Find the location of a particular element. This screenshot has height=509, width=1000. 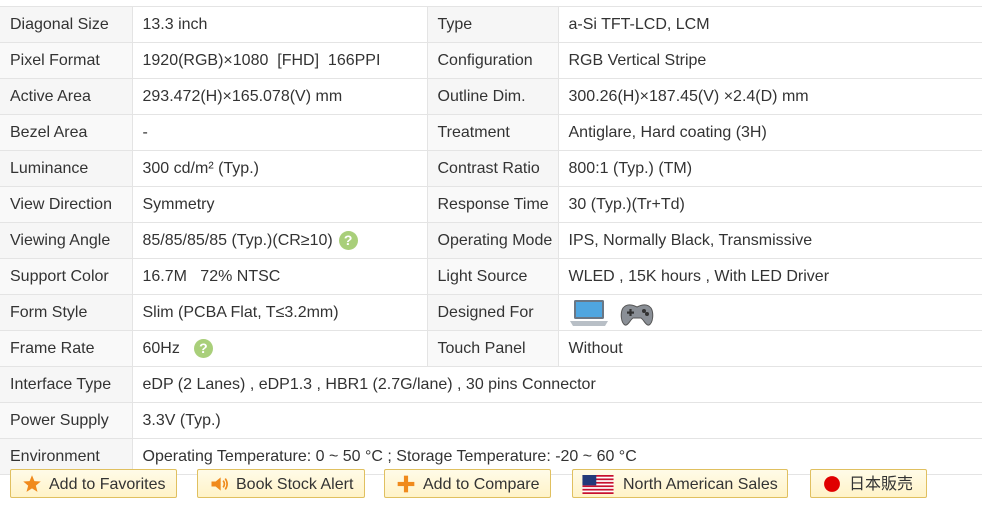

spec-value: 60Hz is located at coordinates (161, 348).